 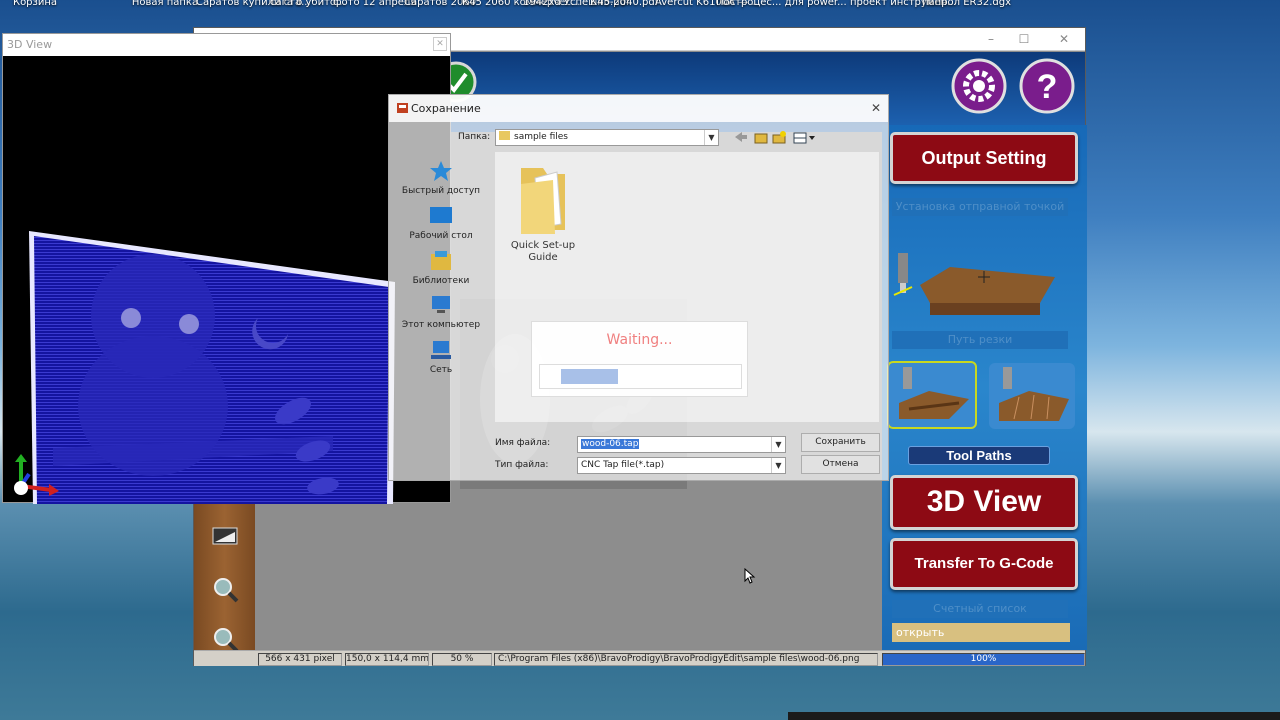 I want to click on minimize-icon: –, so click(x=991, y=39).